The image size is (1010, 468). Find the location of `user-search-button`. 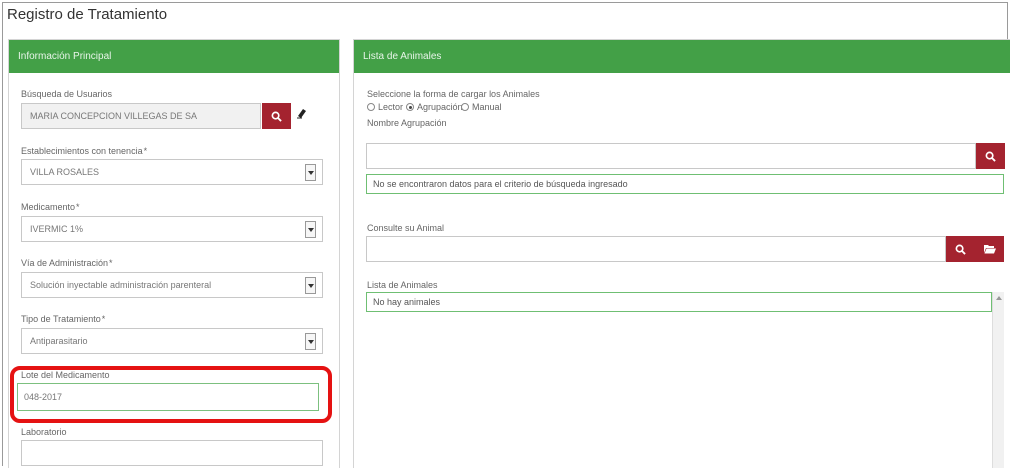

user-search-button is located at coordinates (276, 116).